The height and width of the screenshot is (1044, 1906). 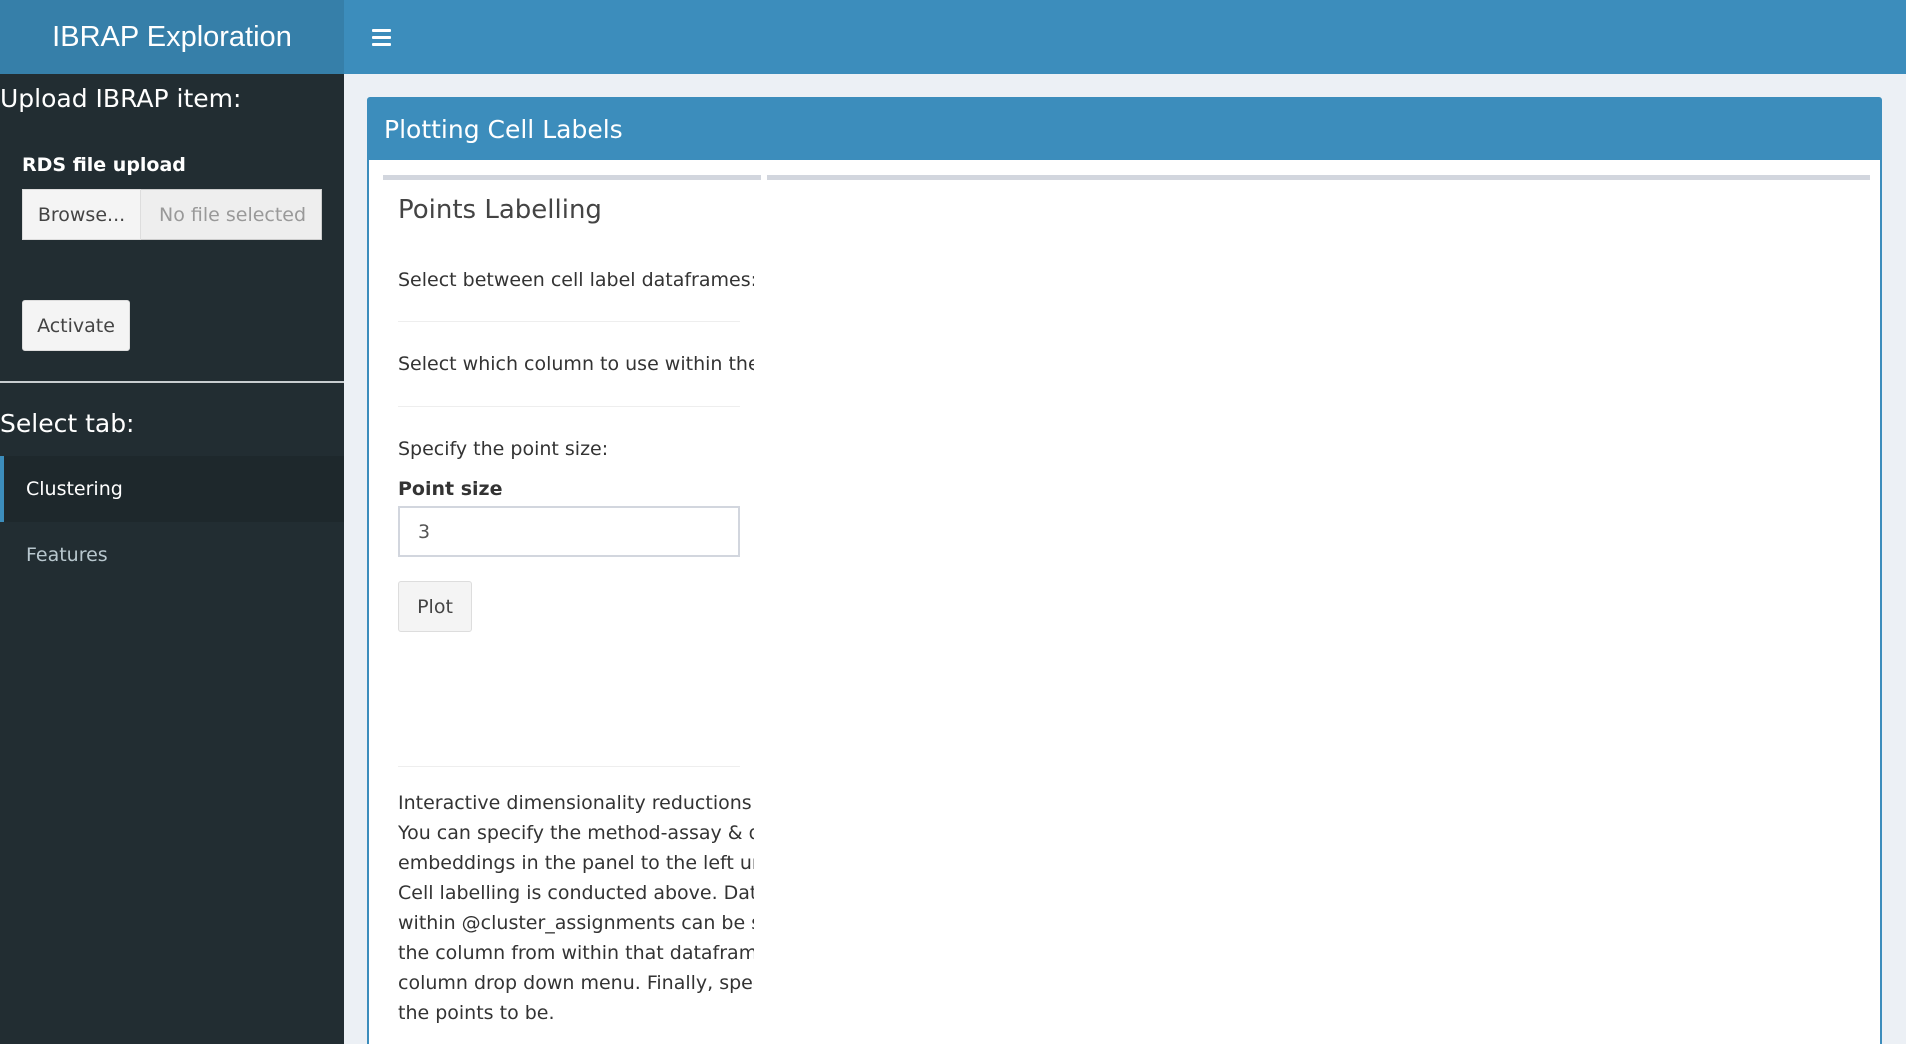 I want to click on panel-title: Points Labelling, so click(x=500, y=210).